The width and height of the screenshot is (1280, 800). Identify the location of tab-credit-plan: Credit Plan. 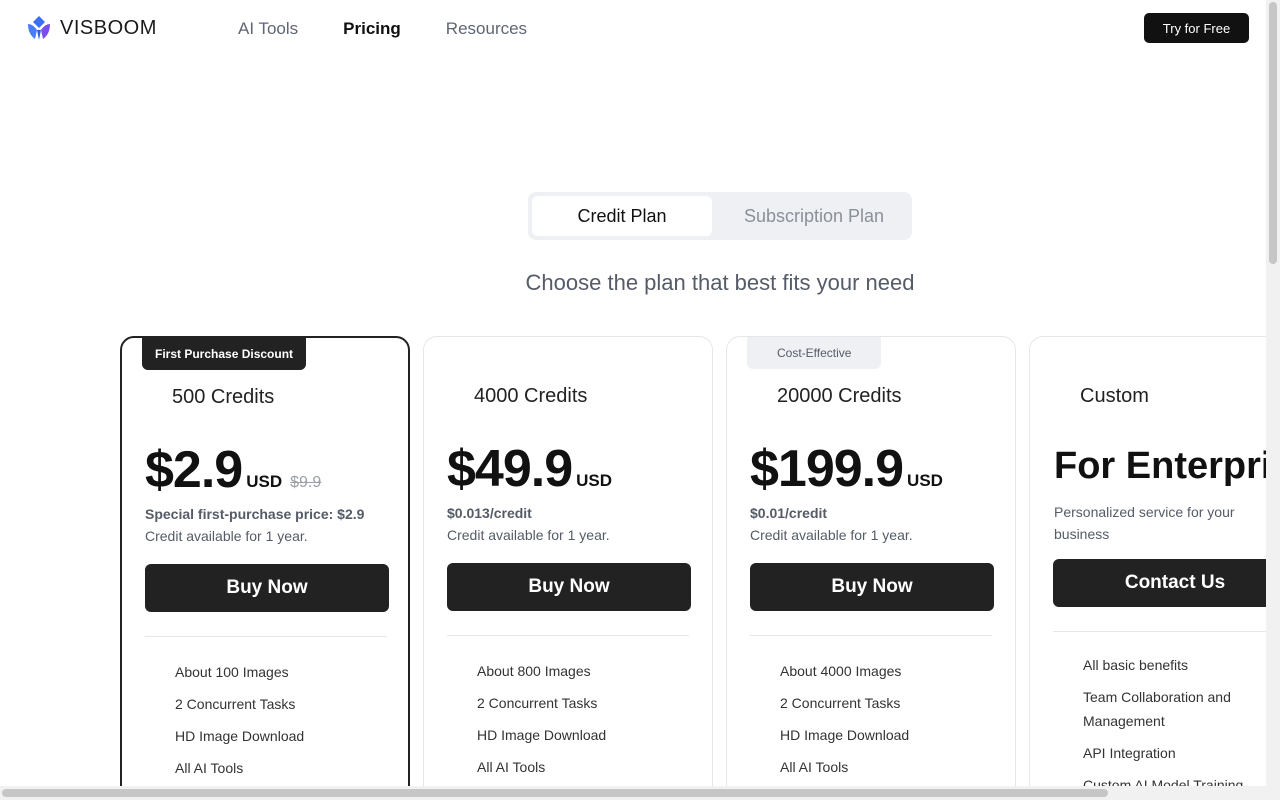
(622, 216).